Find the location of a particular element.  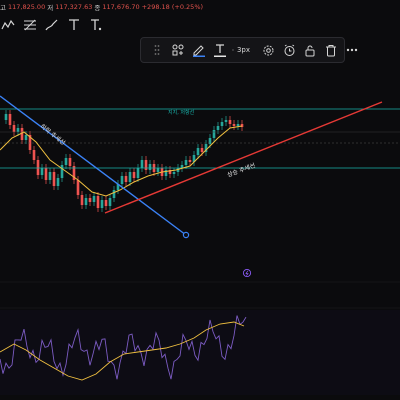

alert-marker-icon is located at coordinates (247, 273).